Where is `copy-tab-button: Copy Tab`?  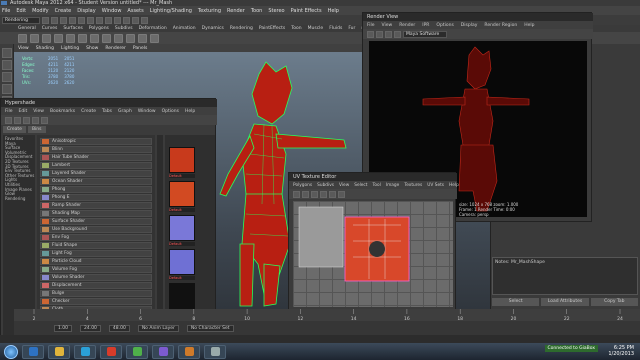
copy-tab-button: Copy Tab is located at coordinates (614, 302).